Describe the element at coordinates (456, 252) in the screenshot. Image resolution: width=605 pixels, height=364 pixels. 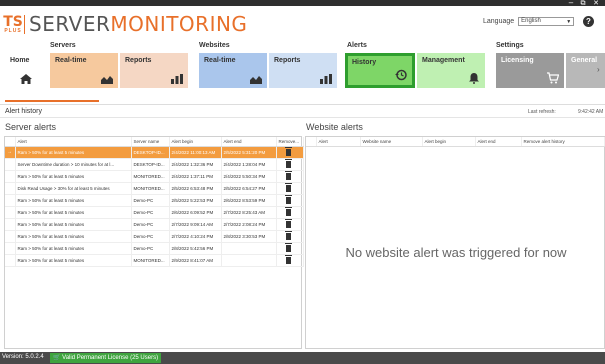
I see `empty-state-message: No website alert was triggered for now` at that location.